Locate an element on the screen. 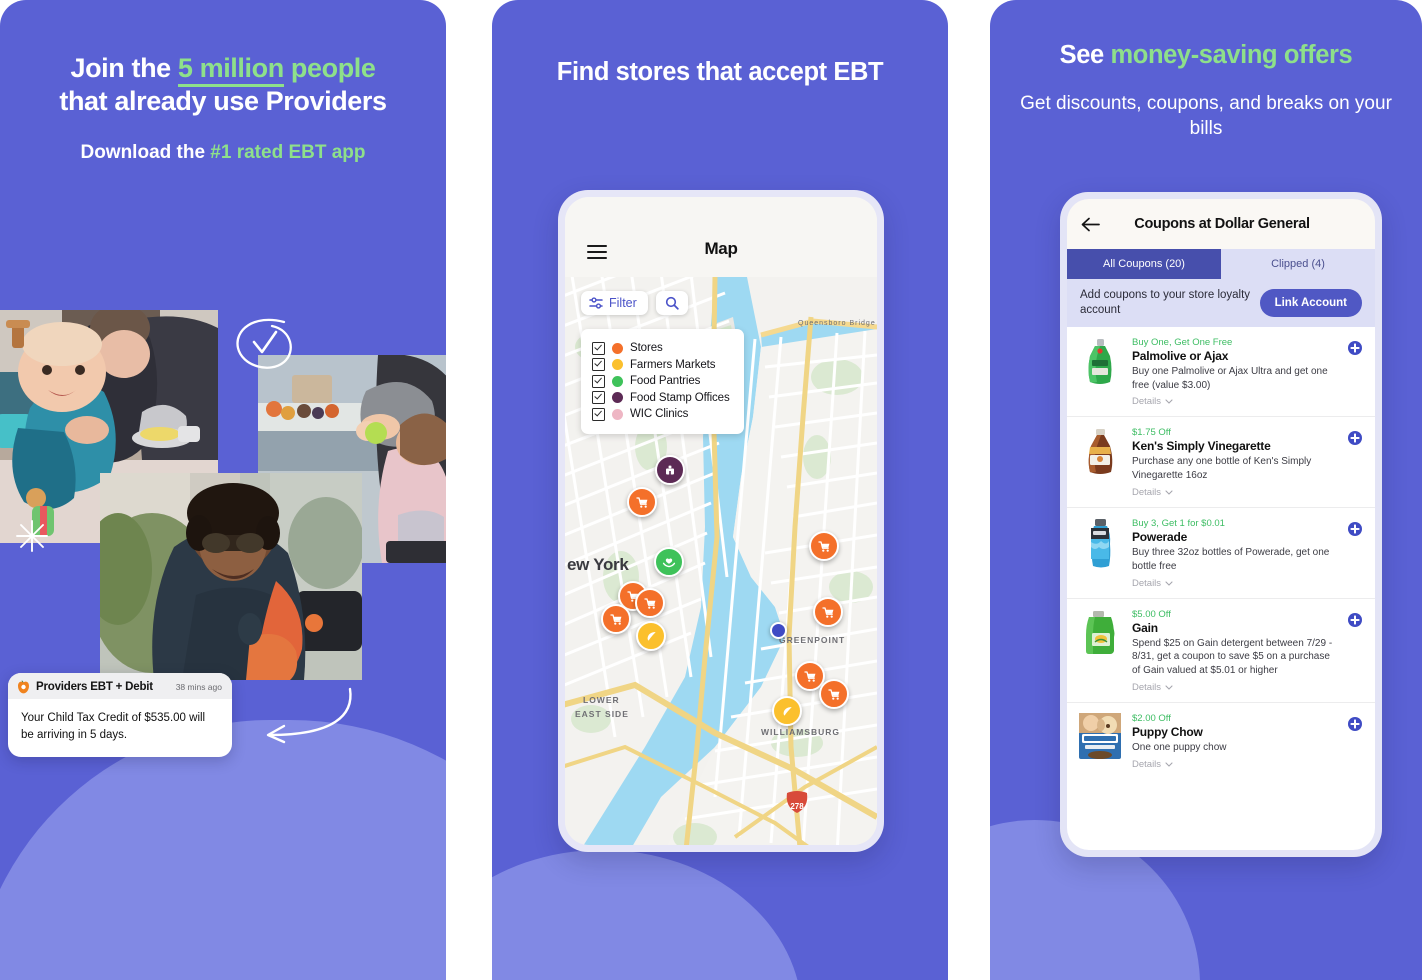  notification-app-name: Providers EBT + Debit is located at coordinates (94, 687).